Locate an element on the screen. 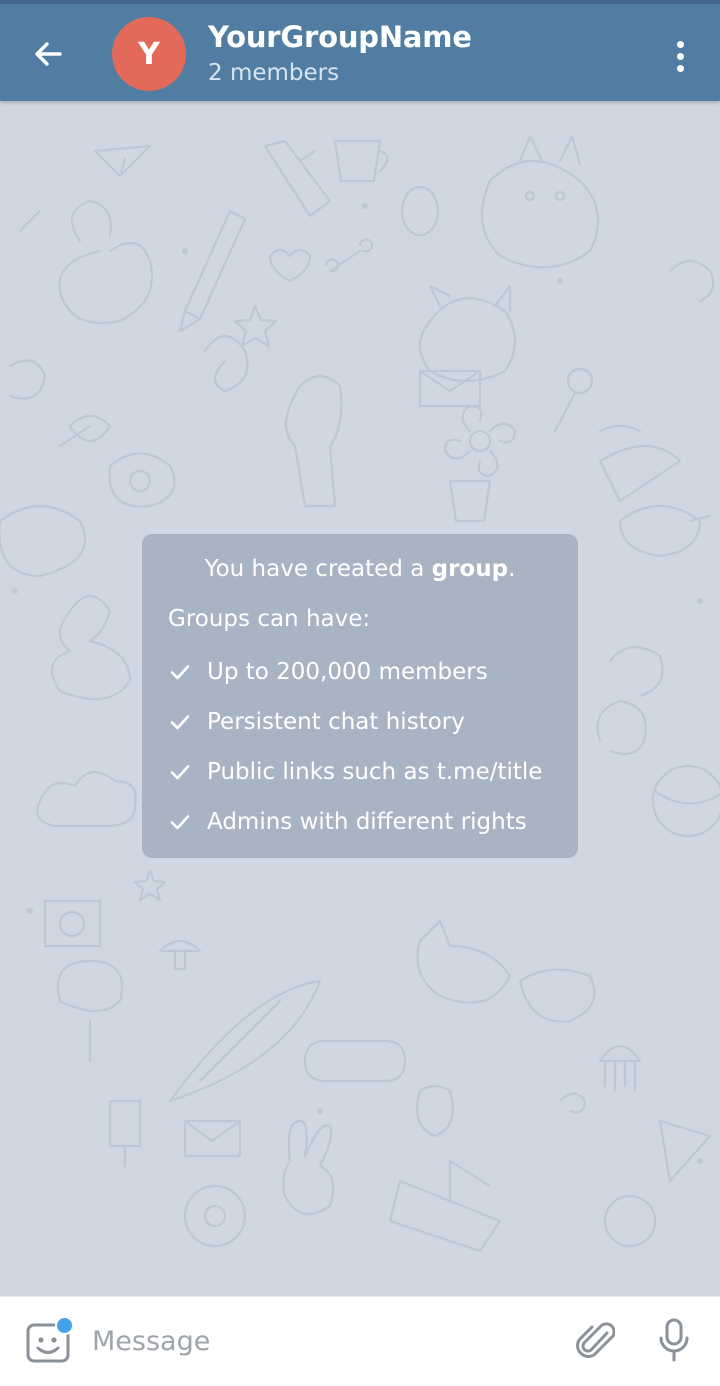  attach-button is located at coordinates (595, 1340).